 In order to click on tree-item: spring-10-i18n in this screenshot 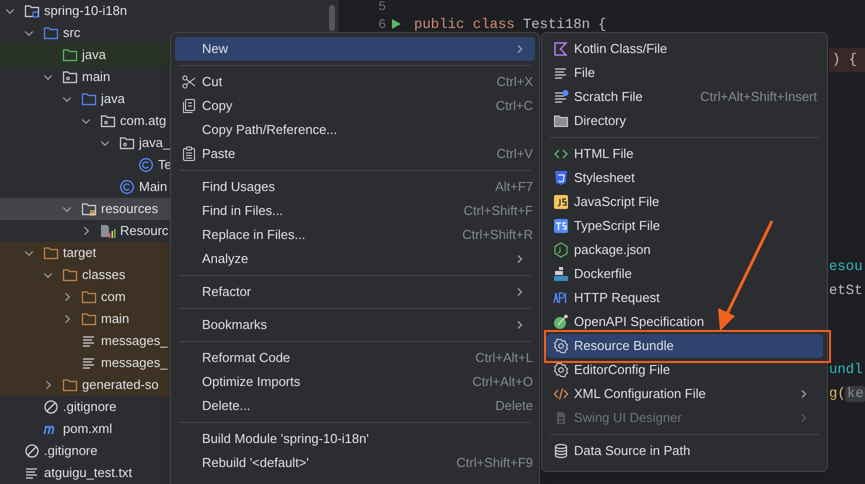, I will do `click(168, 11)`.